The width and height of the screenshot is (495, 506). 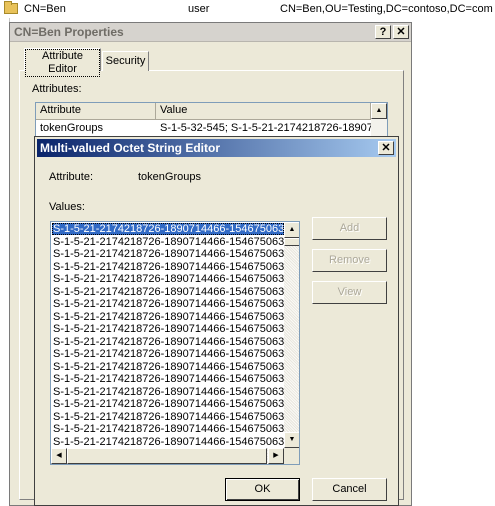 I want to click on scroll-right-icon: ▶, so click(x=276, y=456).